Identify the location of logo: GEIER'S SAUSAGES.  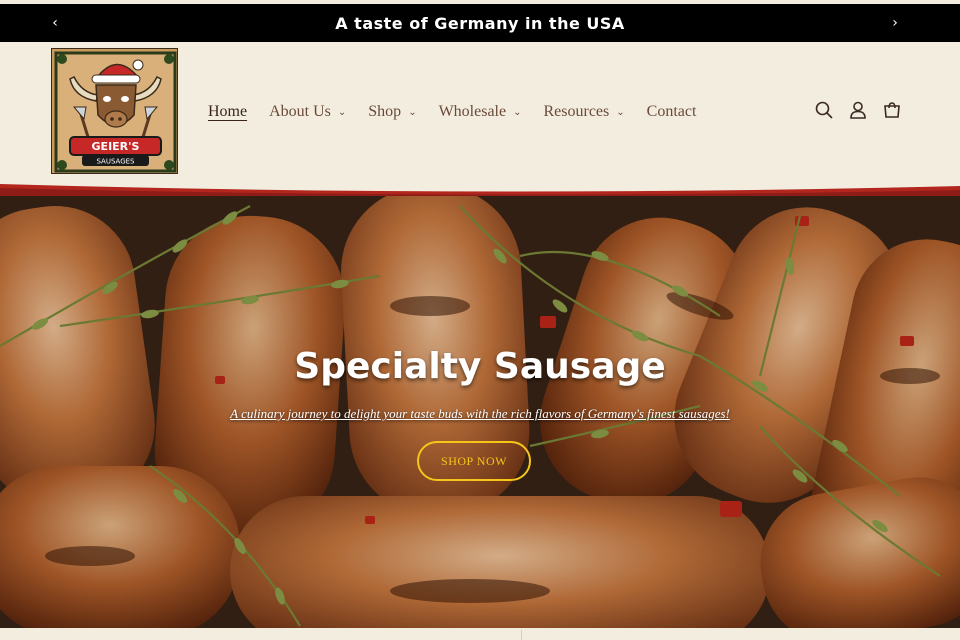
(114, 111).